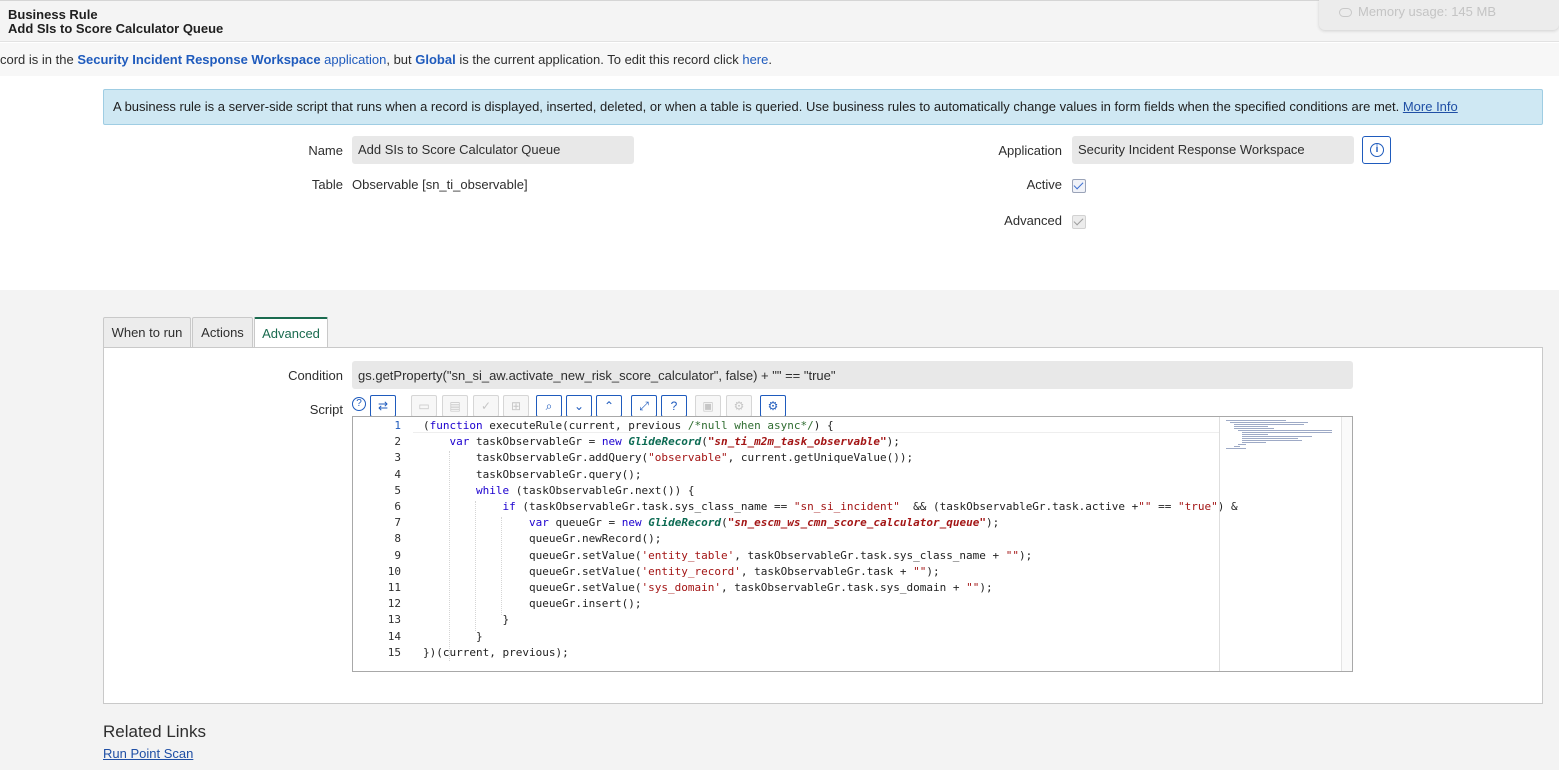 The height and width of the screenshot is (770, 1559). I want to click on active-label: Active, so click(1044, 184).